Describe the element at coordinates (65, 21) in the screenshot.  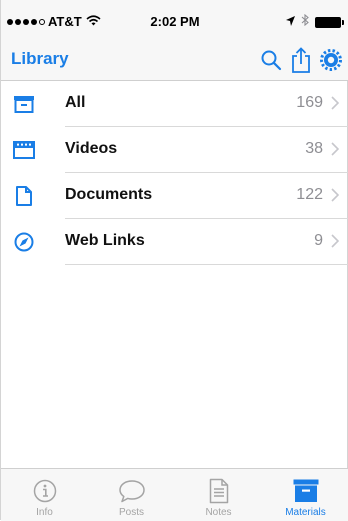
I see `carrier-name: AT&T` at that location.